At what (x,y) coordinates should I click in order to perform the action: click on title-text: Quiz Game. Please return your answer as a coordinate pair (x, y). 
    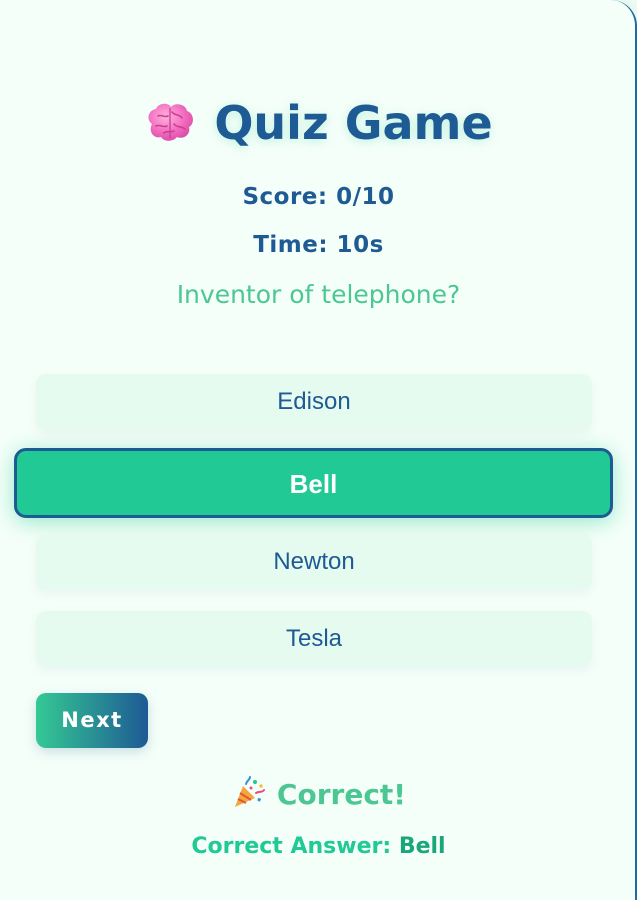
    Looking at the image, I should click on (353, 123).